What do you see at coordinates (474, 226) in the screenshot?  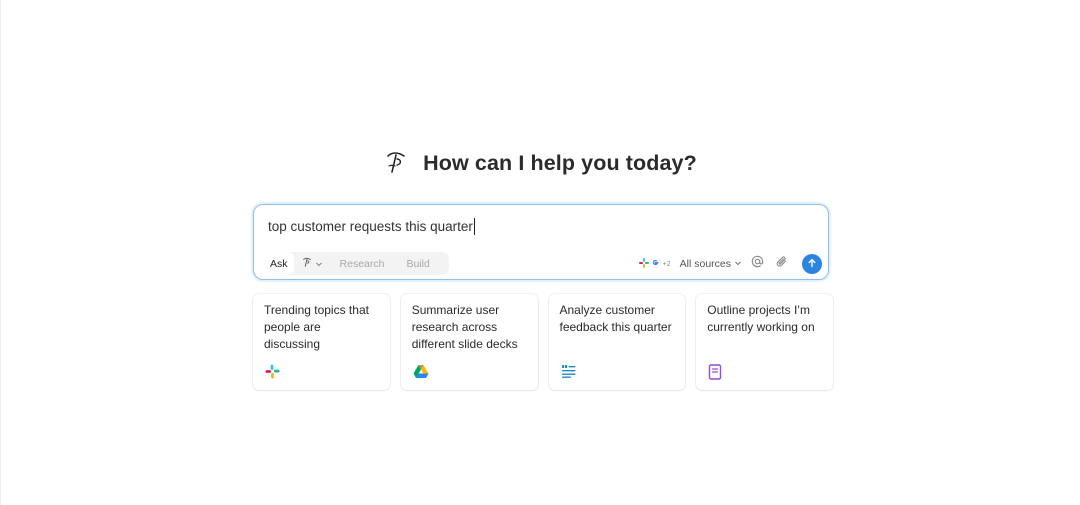 I see `text-caret` at bounding box center [474, 226].